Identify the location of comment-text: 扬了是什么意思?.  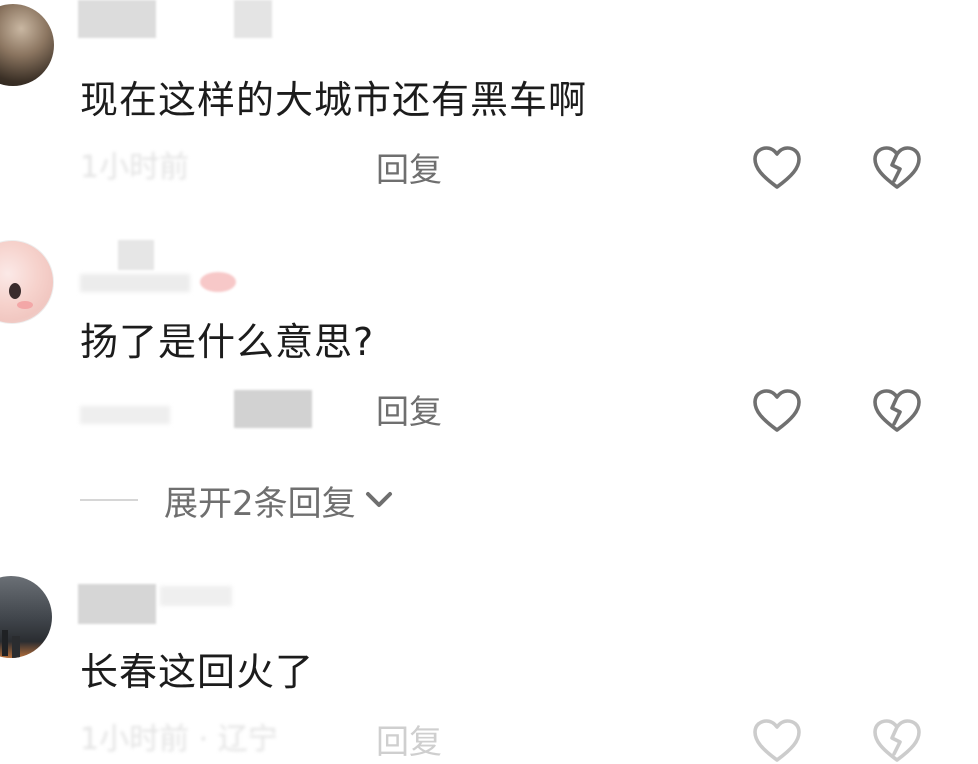
(227, 342).